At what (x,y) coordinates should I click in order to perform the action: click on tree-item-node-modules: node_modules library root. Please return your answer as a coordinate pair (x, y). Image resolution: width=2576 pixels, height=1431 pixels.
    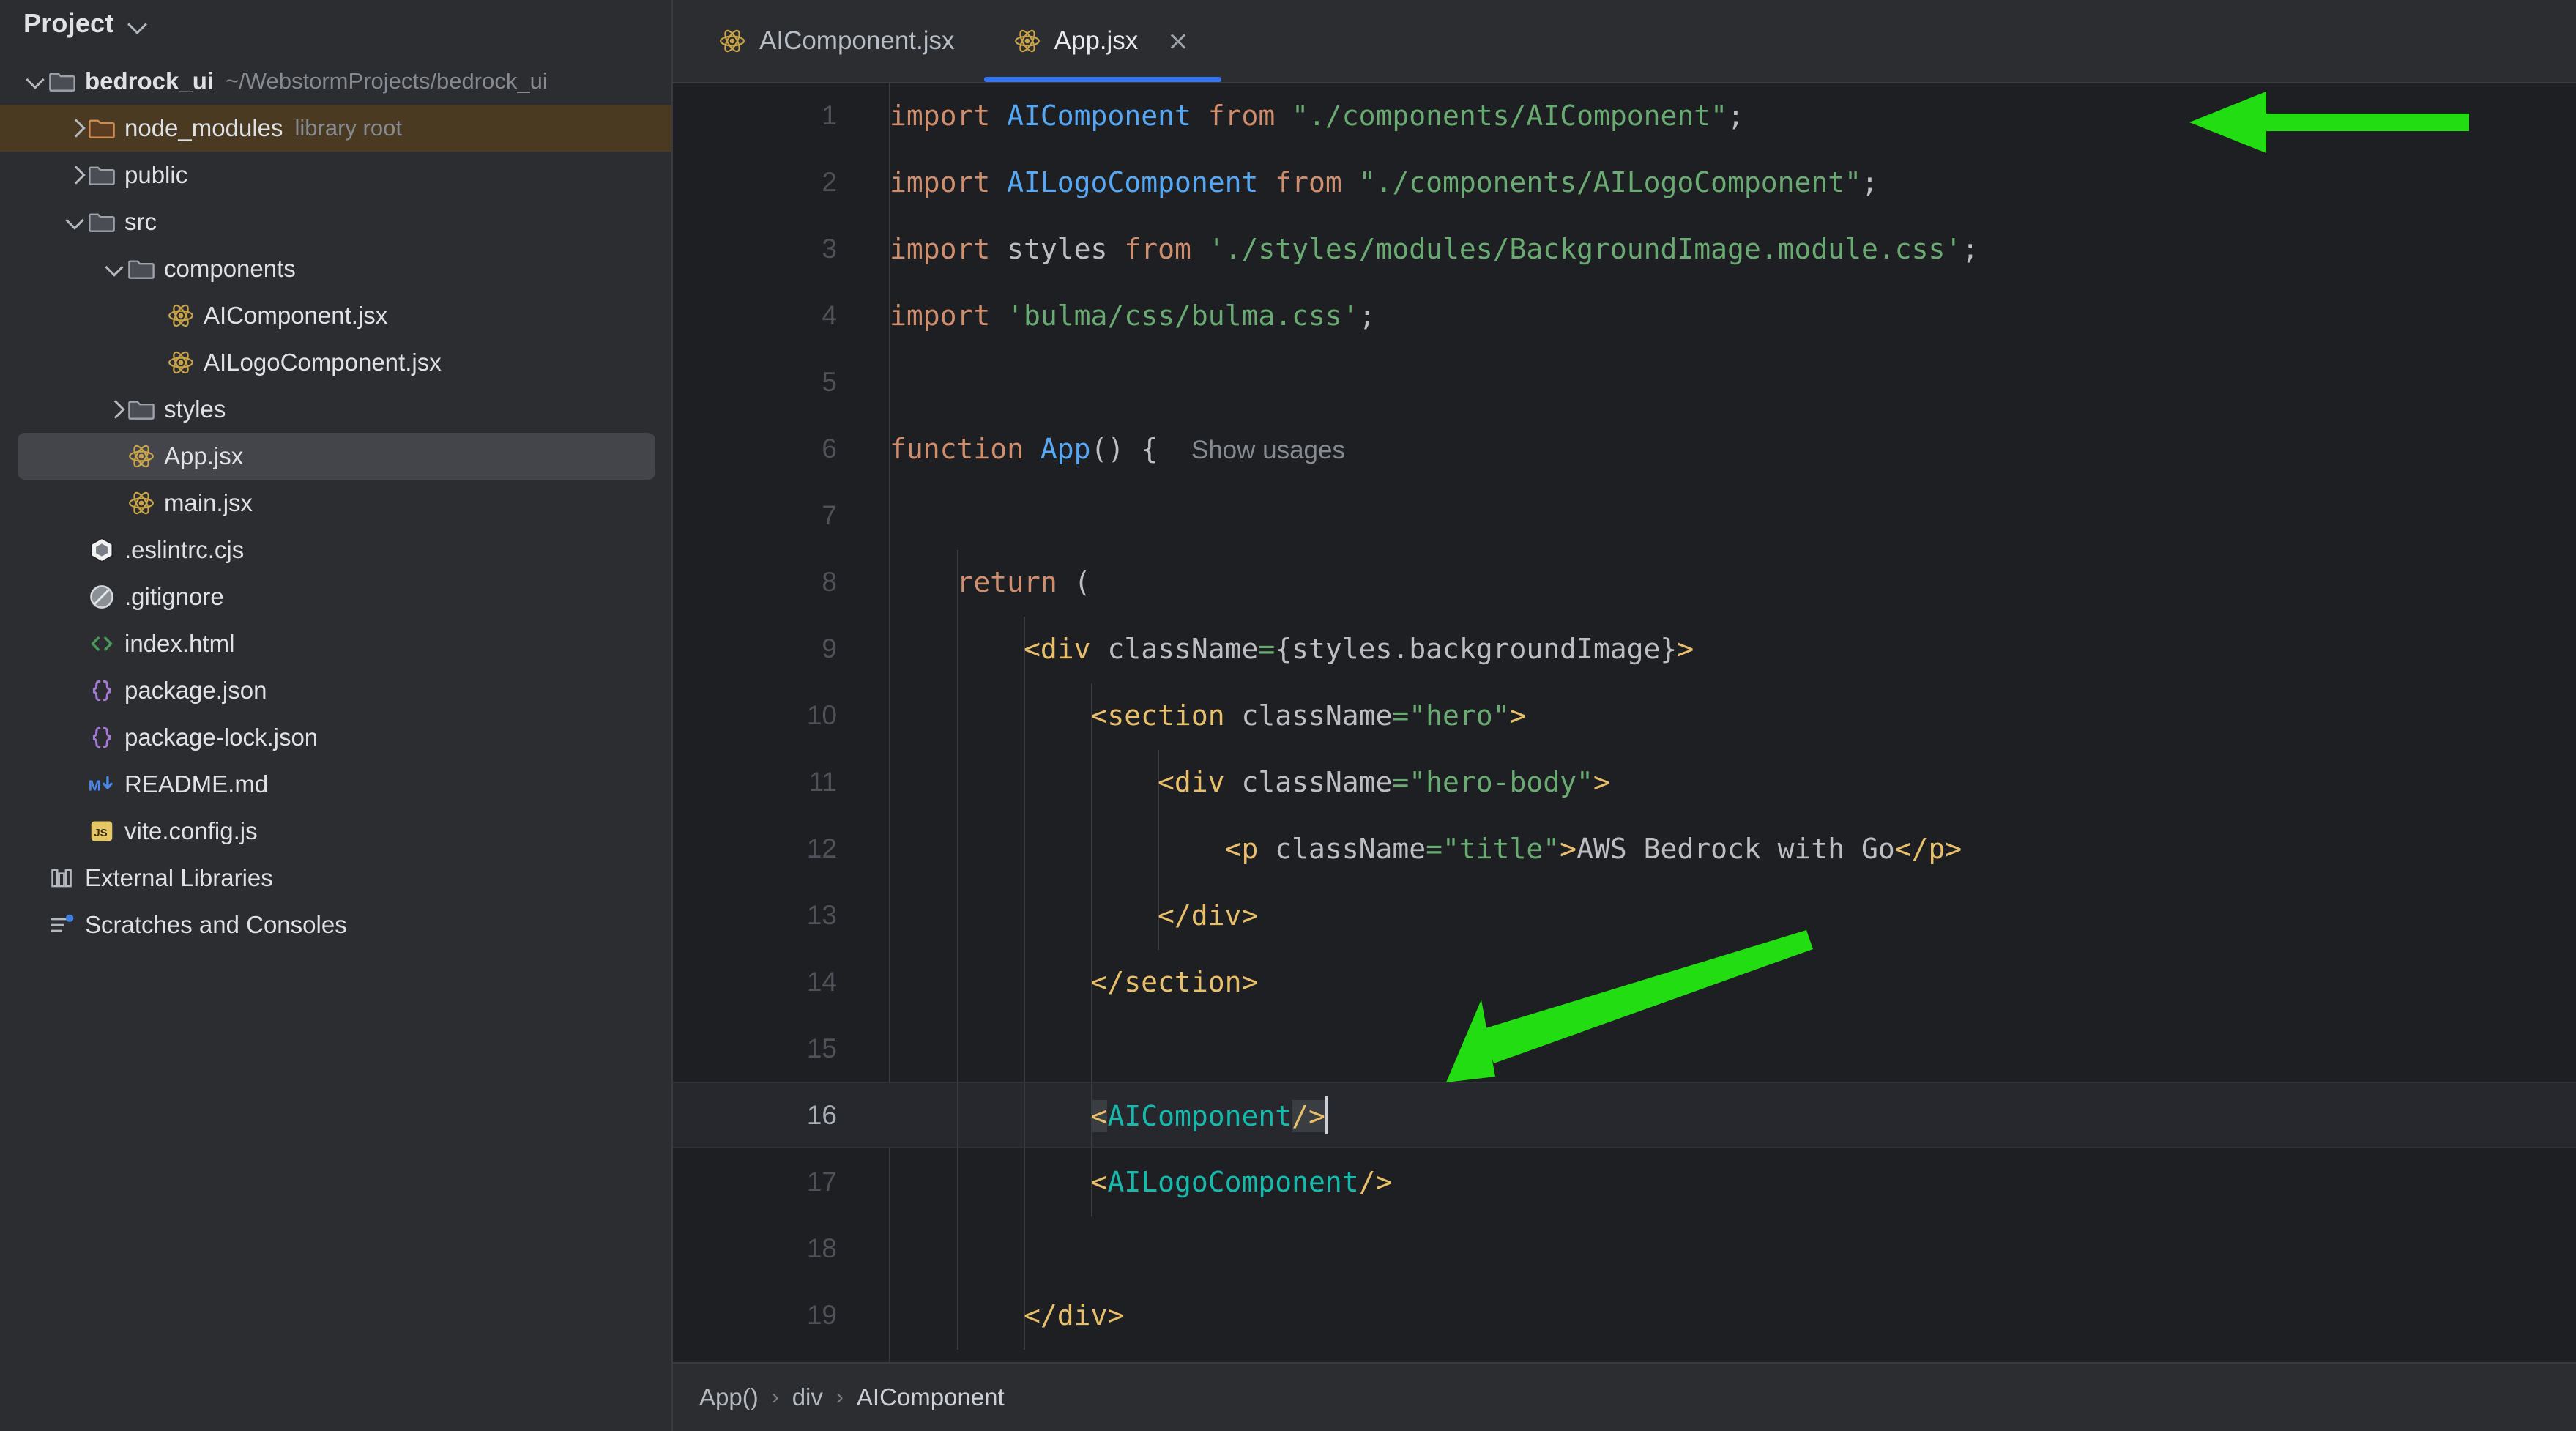
    Looking at the image, I should click on (336, 128).